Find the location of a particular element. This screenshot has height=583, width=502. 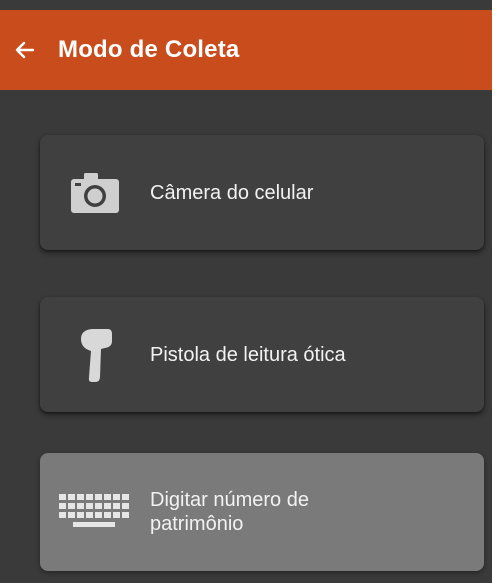

app-bar: Modo de Coleta is located at coordinates (246, 50).